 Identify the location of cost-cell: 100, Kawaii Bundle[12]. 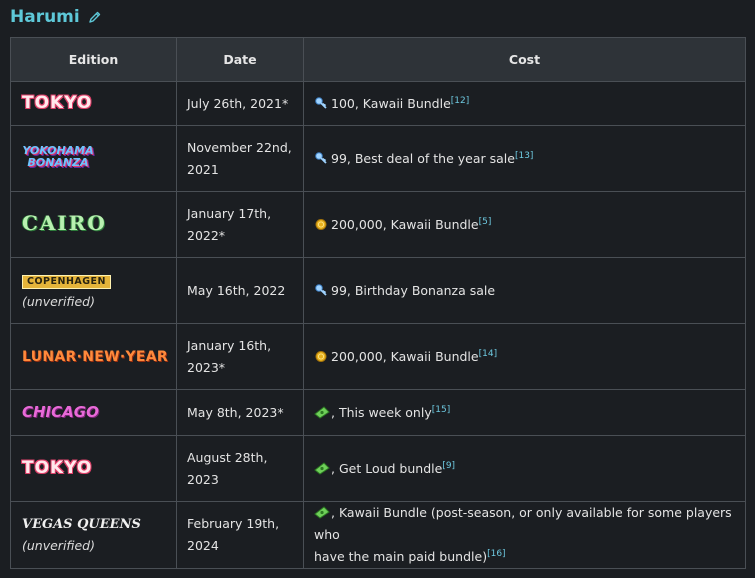
(524, 103).